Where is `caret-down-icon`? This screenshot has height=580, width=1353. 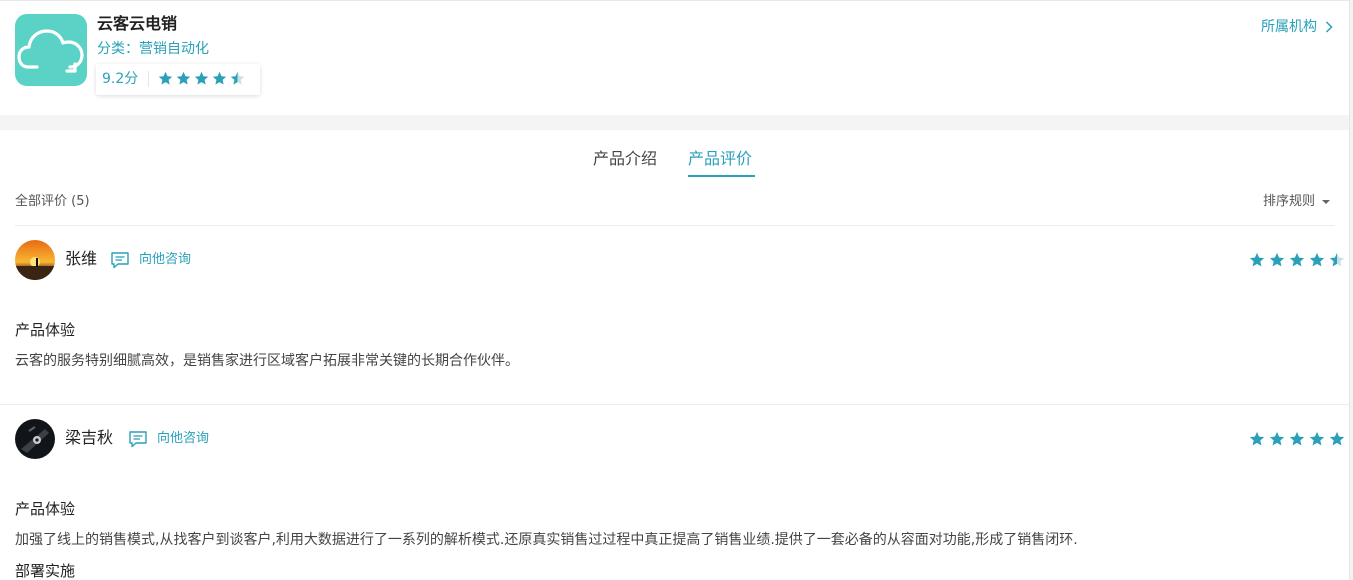 caret-down-icon is located at coordinates (1326, 202).